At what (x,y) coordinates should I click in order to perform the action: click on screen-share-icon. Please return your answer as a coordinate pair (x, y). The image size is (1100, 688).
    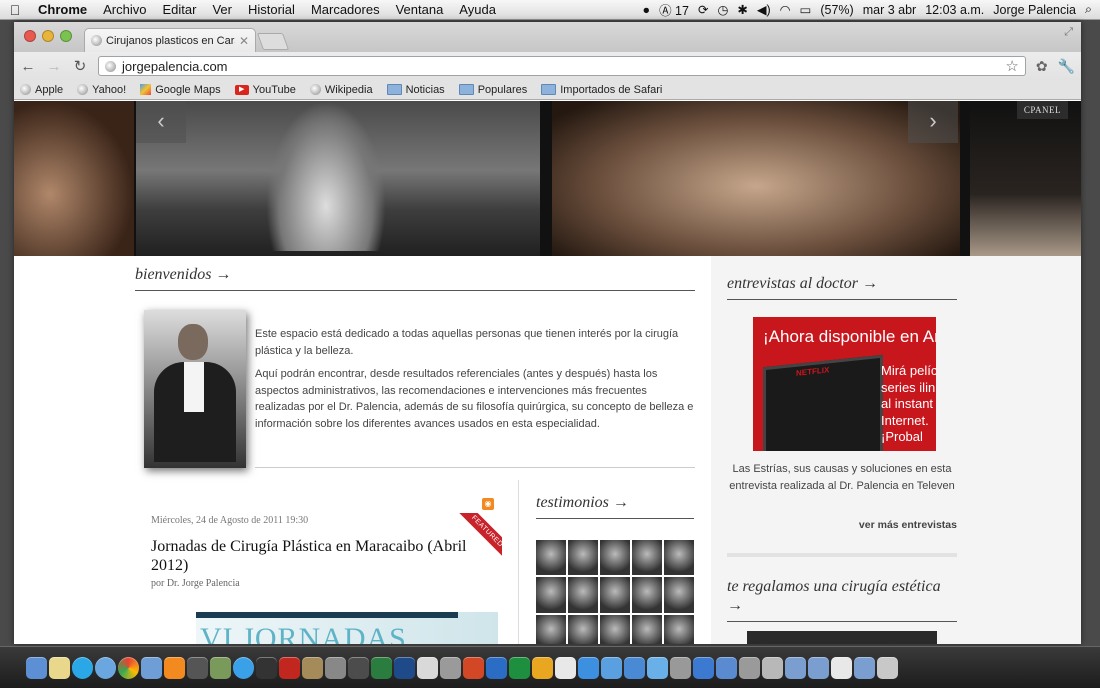
    Looking at the image, I should click on (726, 667).